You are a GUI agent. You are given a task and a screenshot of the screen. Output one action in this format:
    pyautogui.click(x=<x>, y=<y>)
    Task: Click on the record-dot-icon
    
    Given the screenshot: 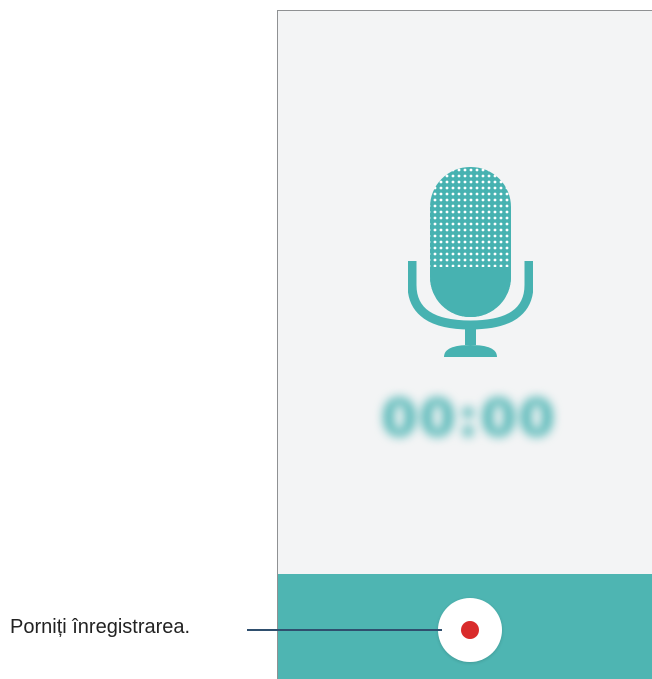 What is the action you would take?
    pyautogui.click(x=470, y=630)
    